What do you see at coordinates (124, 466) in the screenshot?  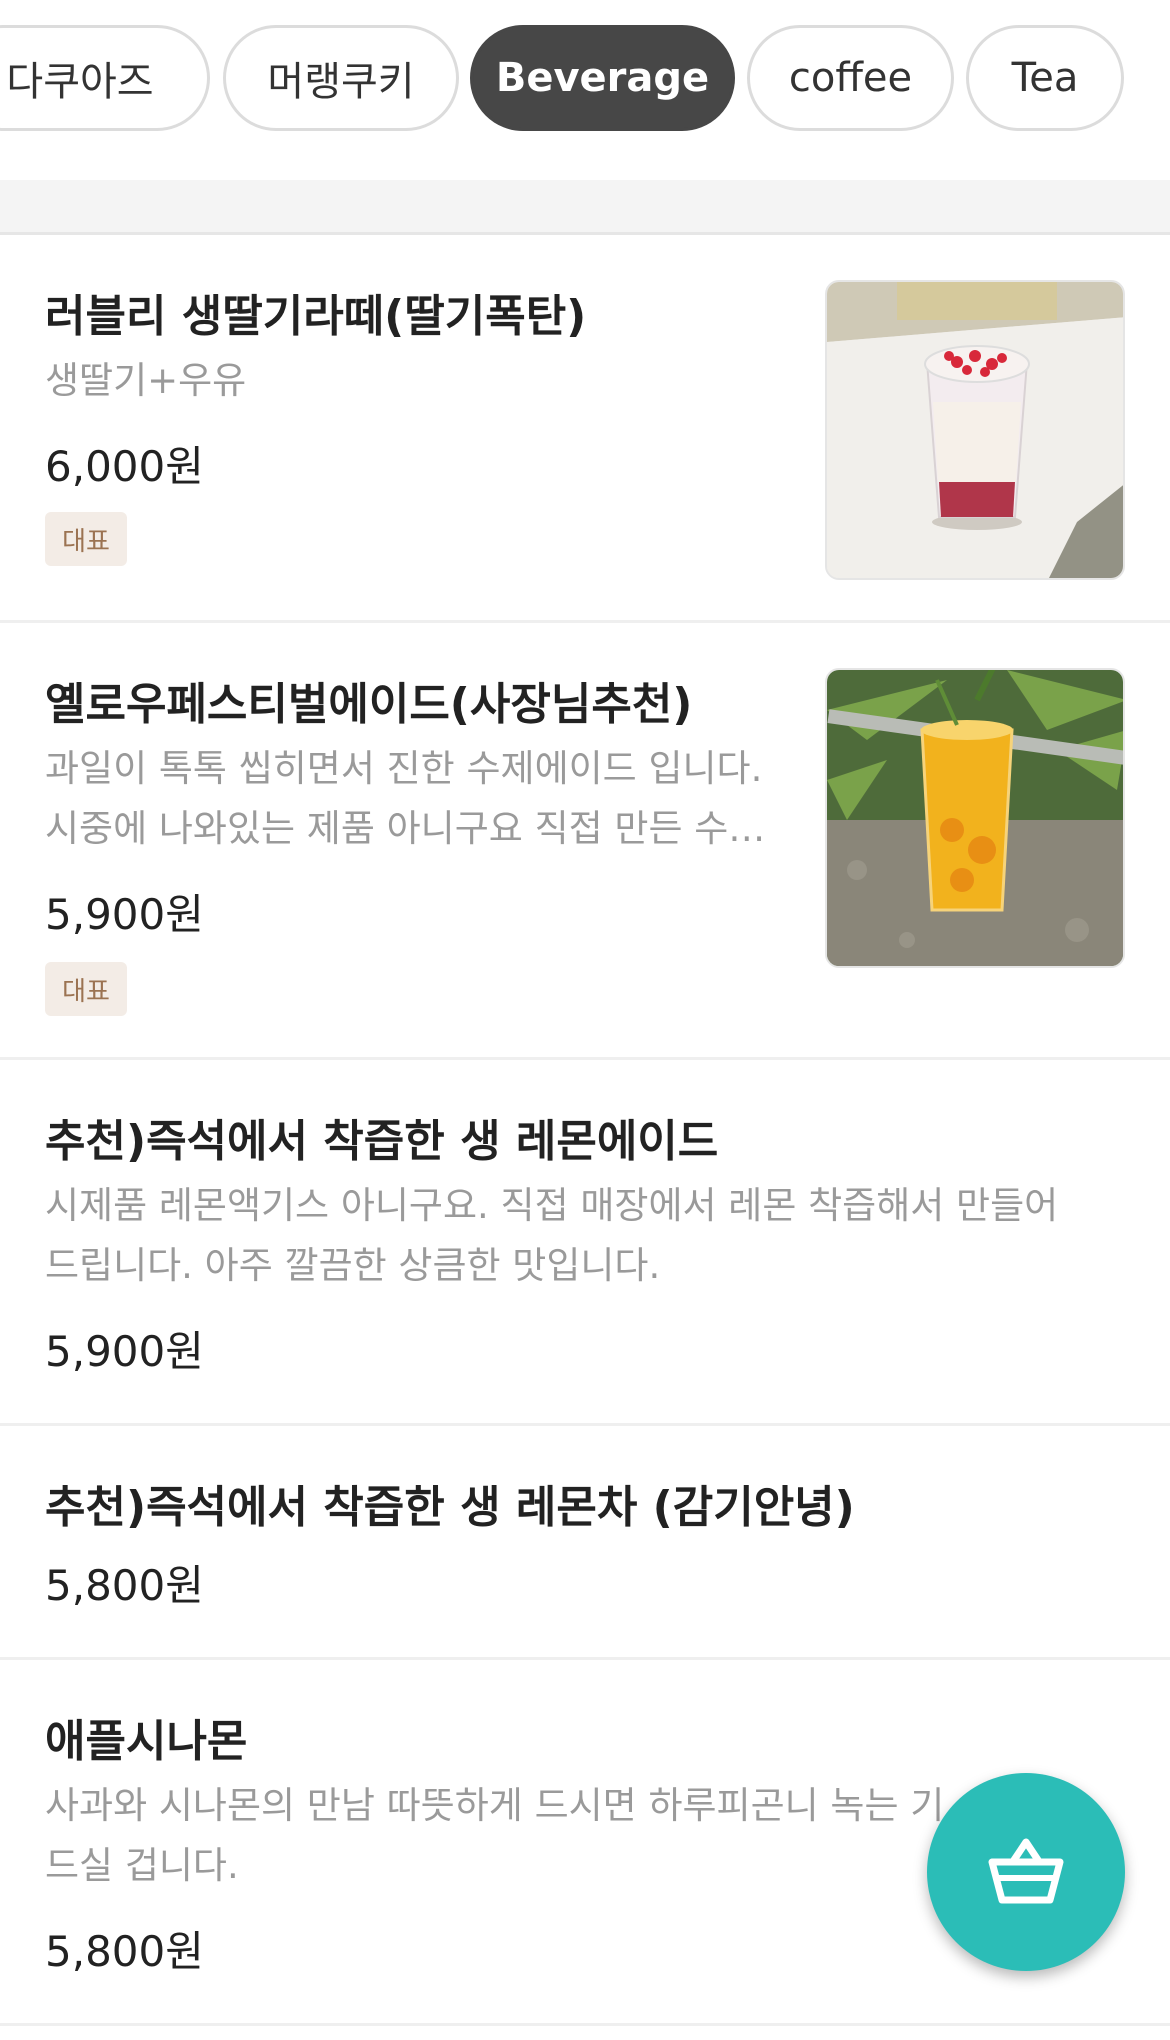 I see `item-price: 6,000원` at bounding box center [124, 466].